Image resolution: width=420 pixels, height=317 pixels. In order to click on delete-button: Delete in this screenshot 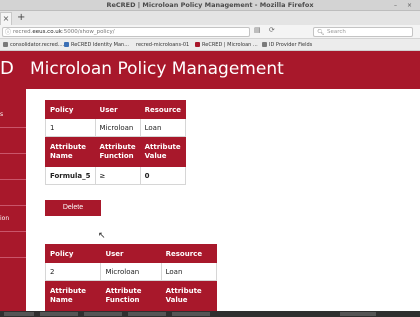, I will do `click(73, 208)`.